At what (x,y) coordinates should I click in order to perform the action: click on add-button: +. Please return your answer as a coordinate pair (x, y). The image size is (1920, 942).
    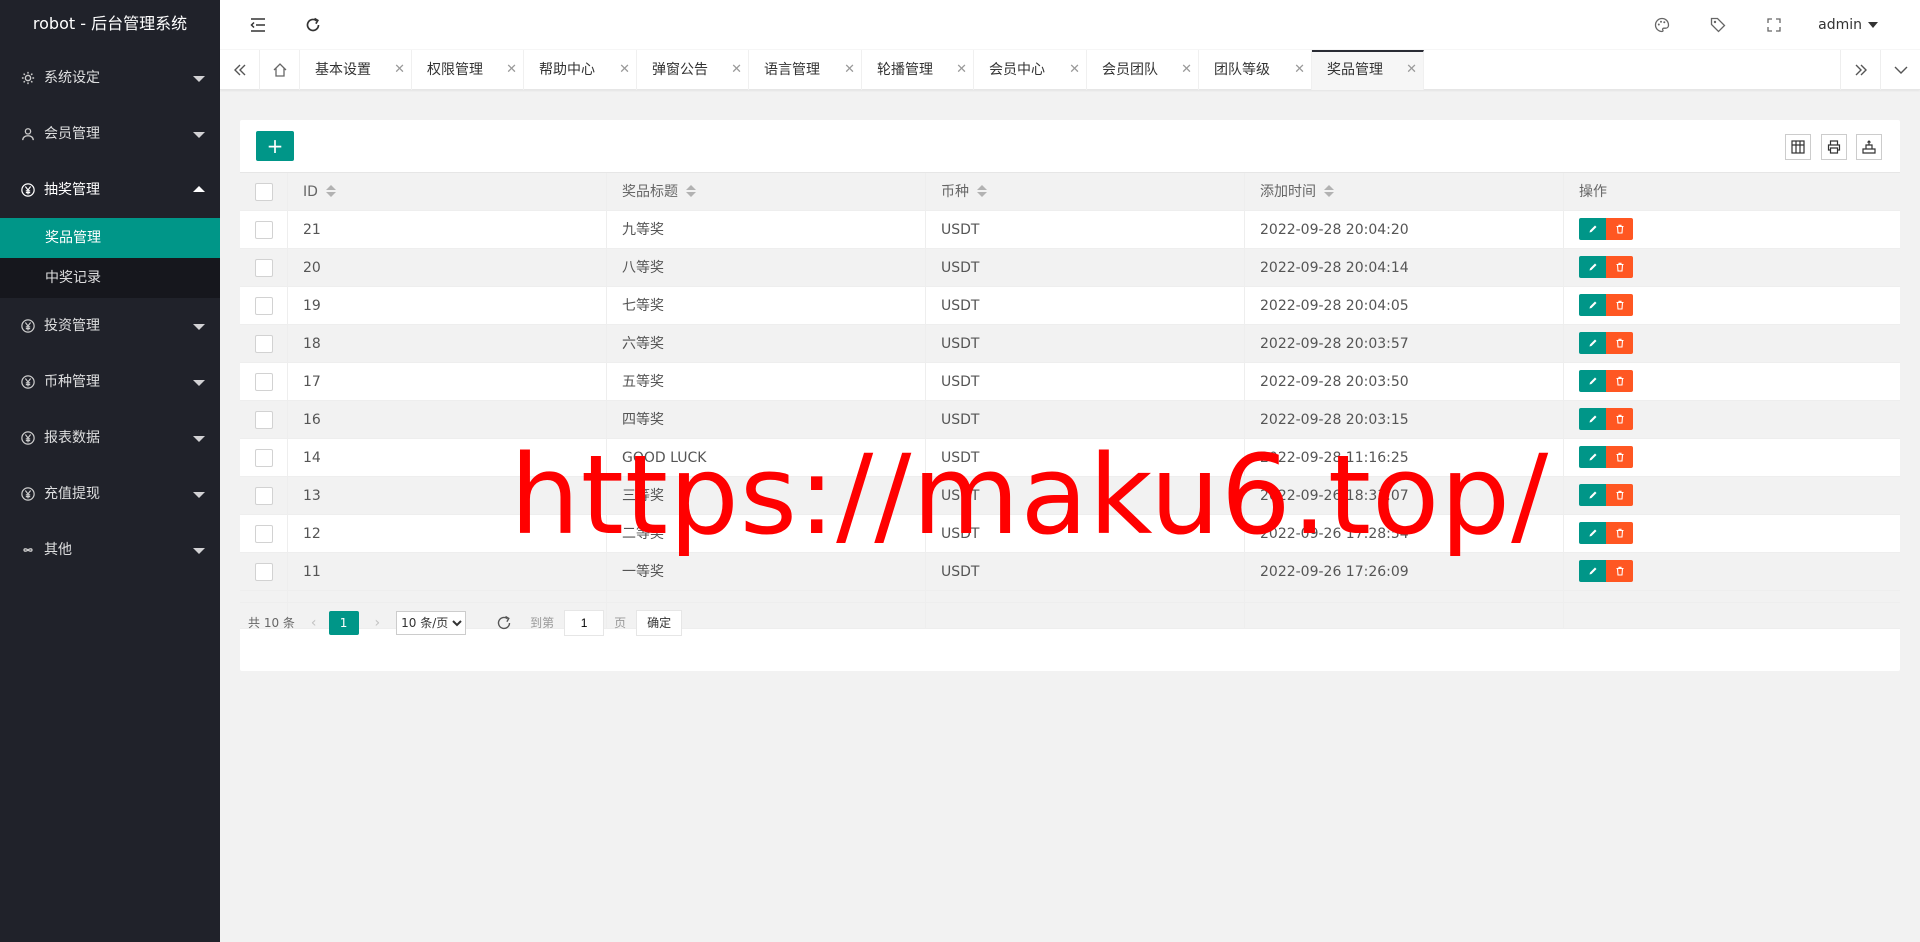
    Looking at the image, I should click on (275, 146).